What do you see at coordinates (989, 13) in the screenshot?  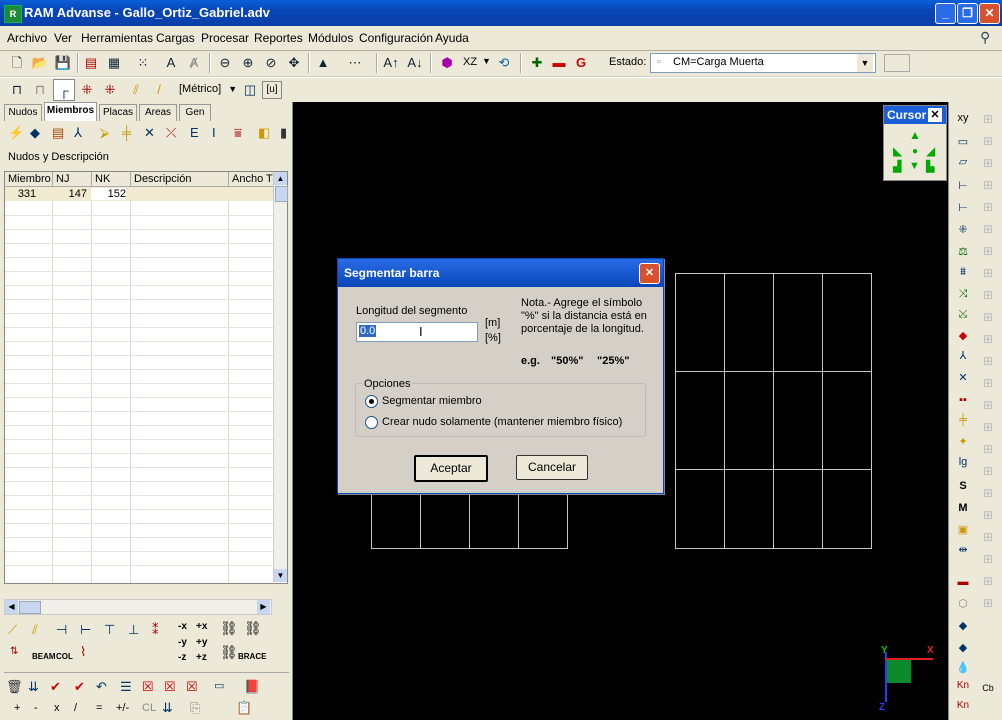 I see `close-window-button: ✕` at bounding box center [989, 13].